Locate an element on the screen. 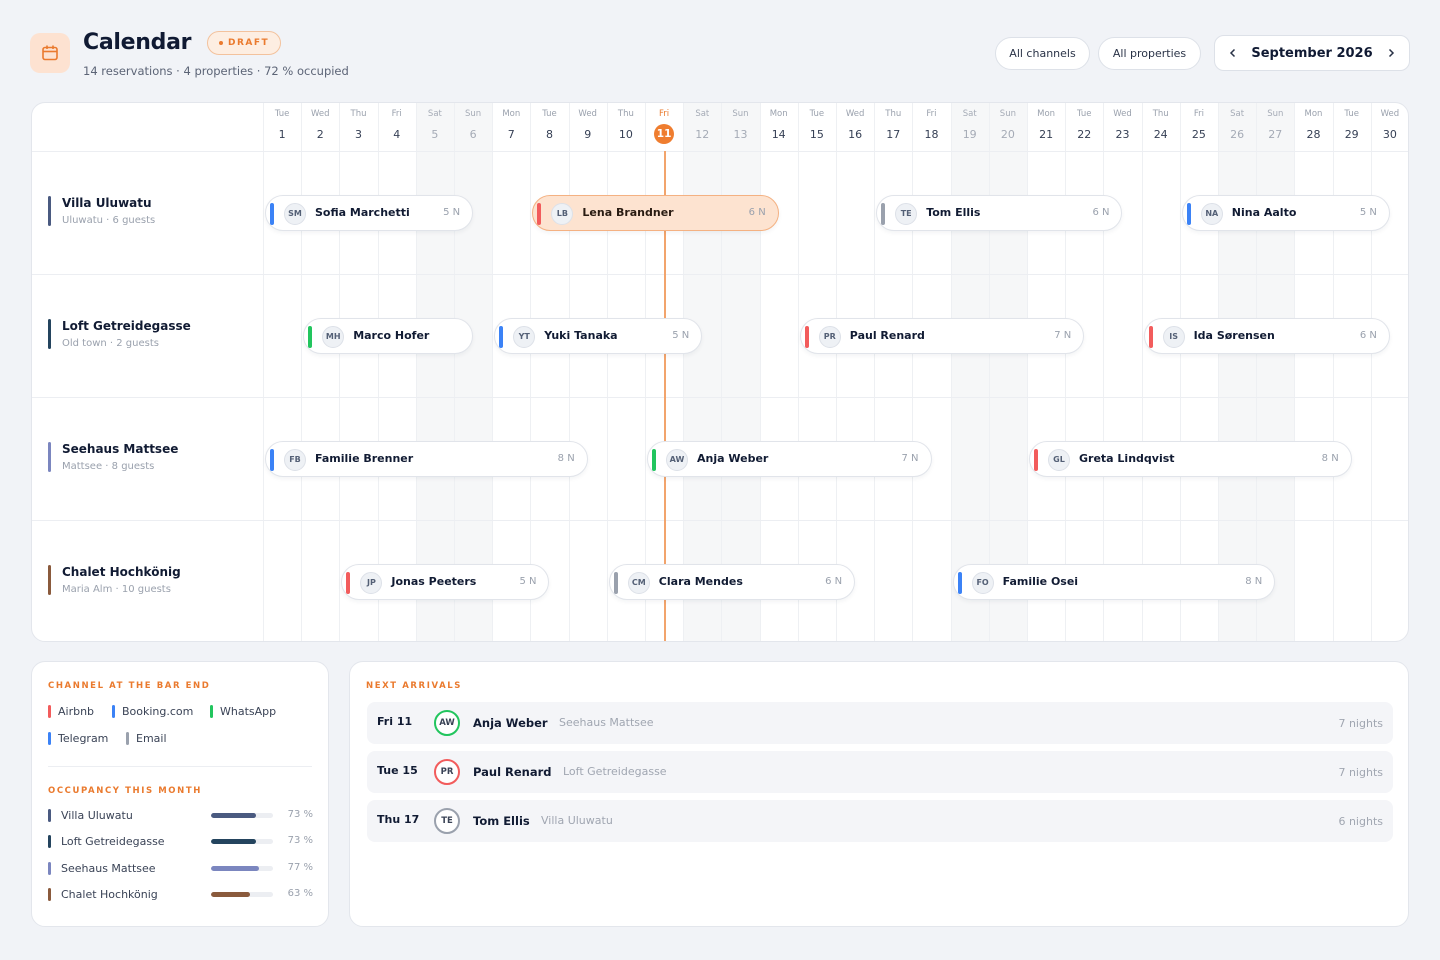 The width and height of the screenshot is (1440, 960). property-meta: Old town · 2 guests is located at coordinates (110, 343).